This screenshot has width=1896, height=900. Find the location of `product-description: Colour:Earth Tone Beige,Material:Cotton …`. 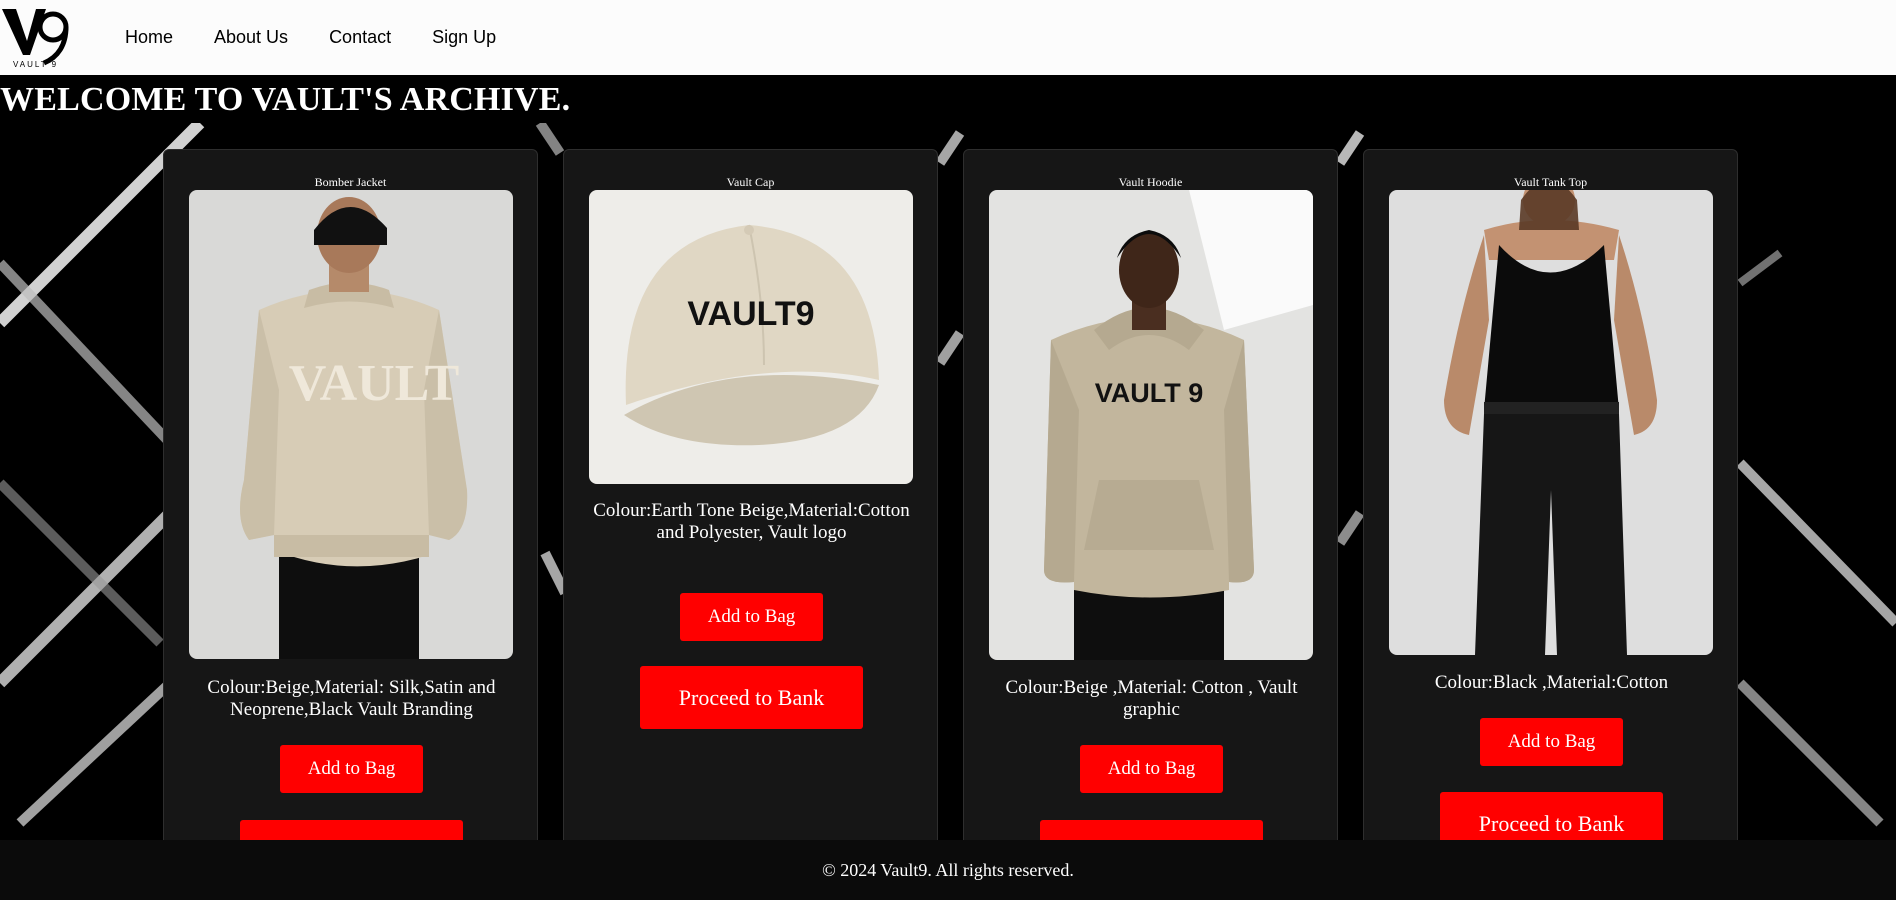

product-description: Colour:Earth Tone Beige,Material:Cotton … is located at coordinates (751, 521).